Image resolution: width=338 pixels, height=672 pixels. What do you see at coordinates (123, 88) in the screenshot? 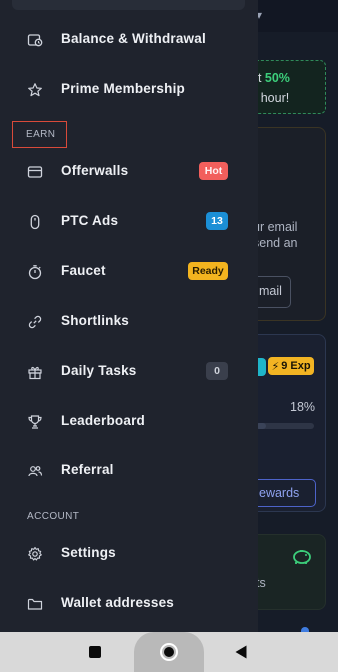
I see `menu-label: Prime Membership` at bounding box center [123, 88].